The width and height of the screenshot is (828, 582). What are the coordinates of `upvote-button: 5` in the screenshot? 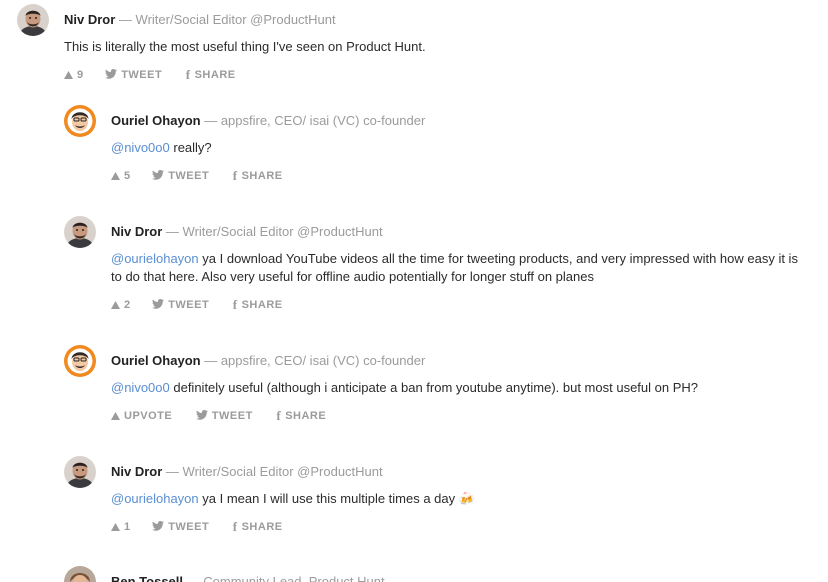 It's located at (121, 176).